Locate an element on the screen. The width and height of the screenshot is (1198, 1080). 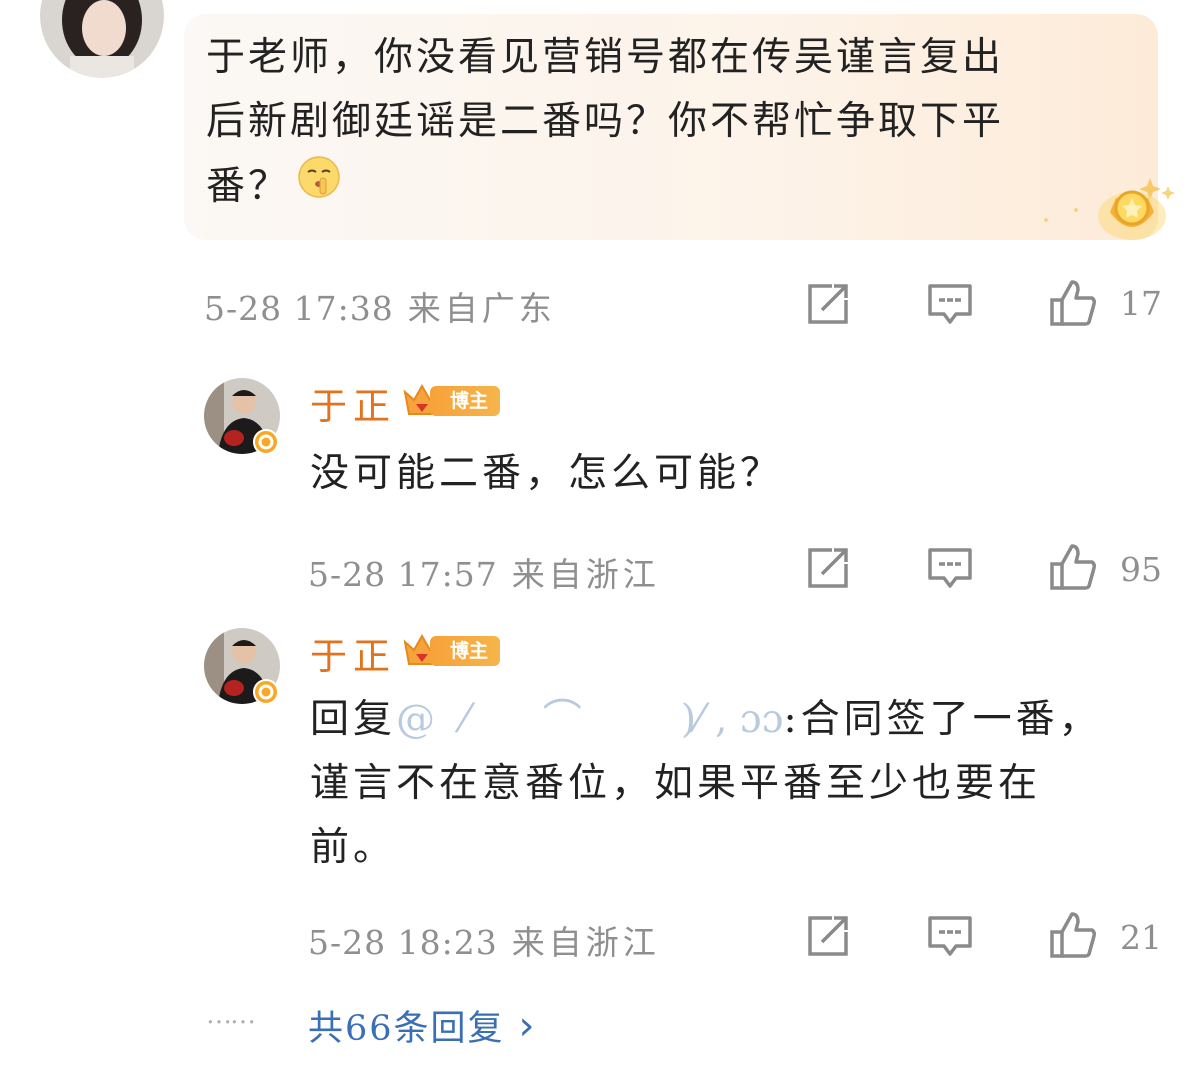
like-count: 17 is located at coordinates (1141, 303).